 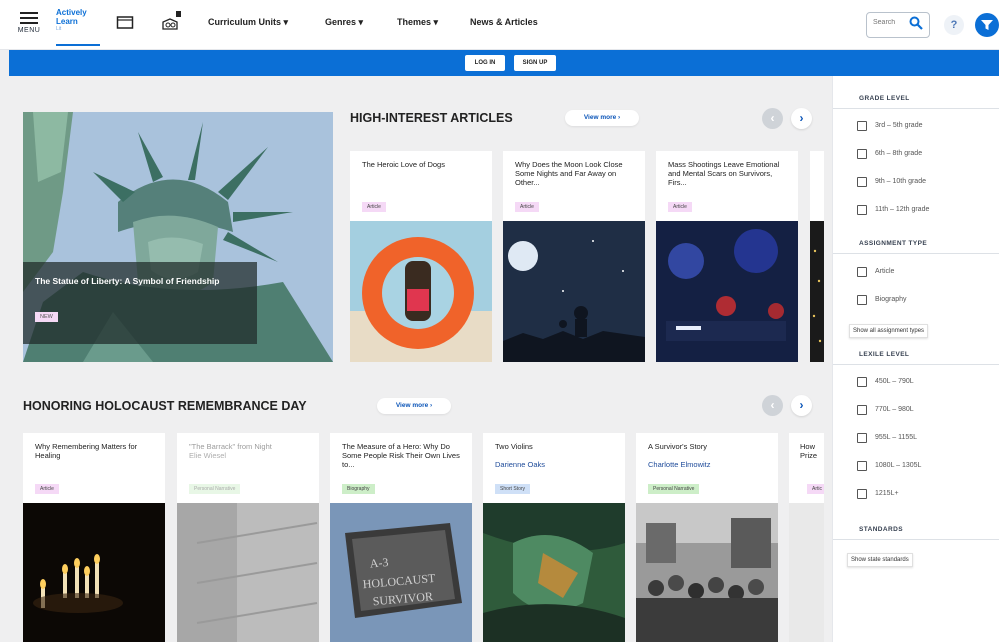 What do you see at coordinates (514, 446) in the screenshot?
I see `card-title: Two Violins` at bounding box center [514, 446].